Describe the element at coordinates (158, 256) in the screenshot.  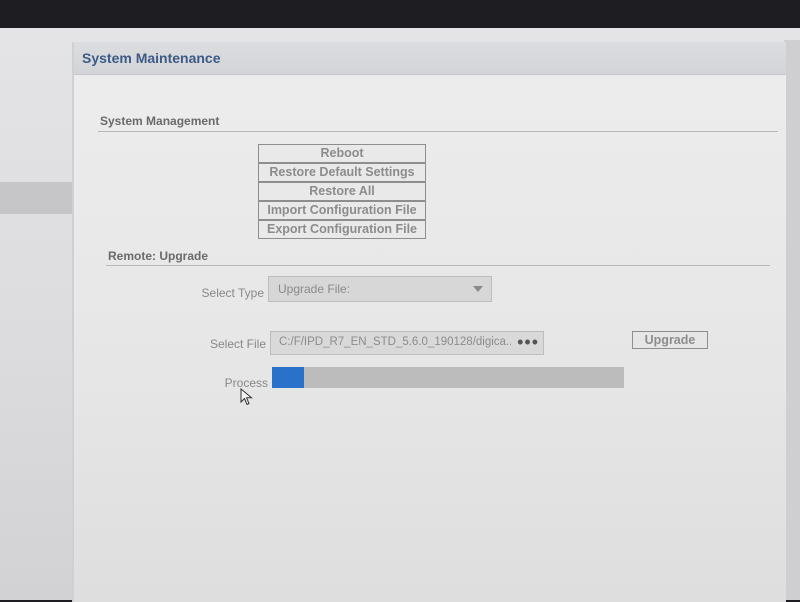
I see `remote-upgrade-title: Remote: Upgrade` at that location.